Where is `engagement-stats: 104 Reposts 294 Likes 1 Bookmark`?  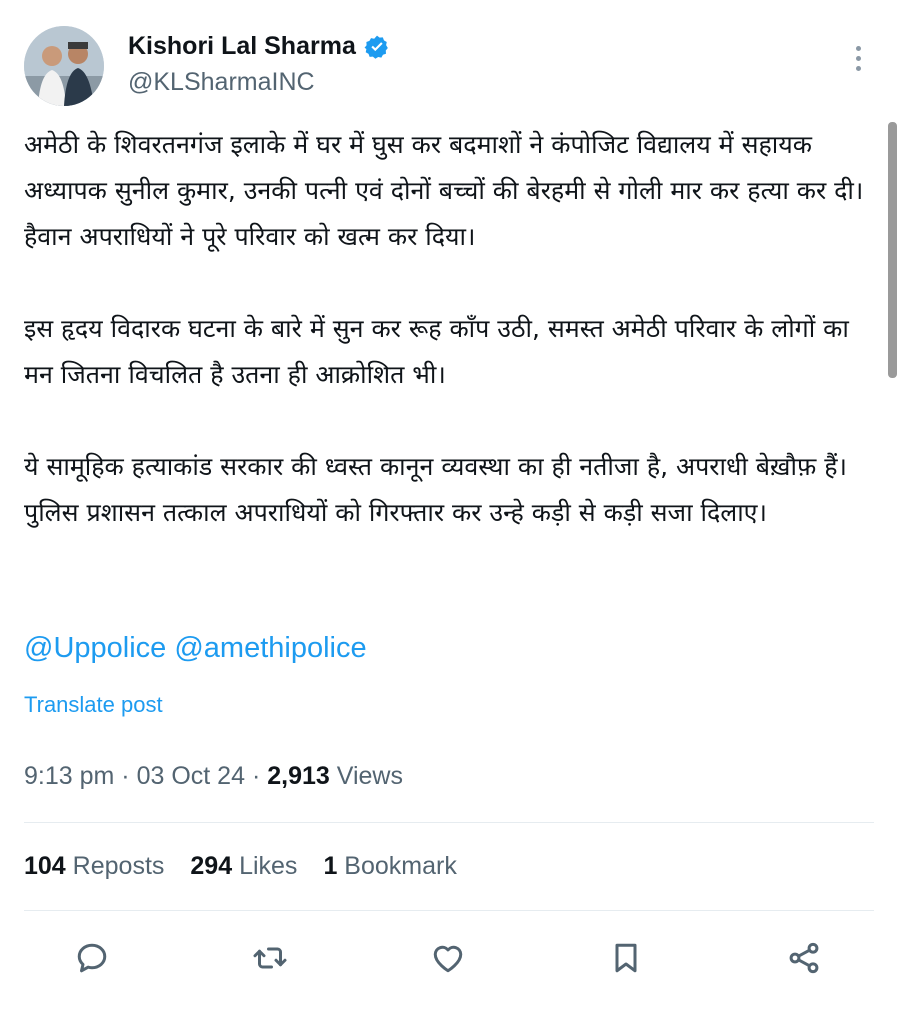
engagement-stats: 104 Reposts 294 Likes 1 Bookmark is located at coordinates (240, 866).